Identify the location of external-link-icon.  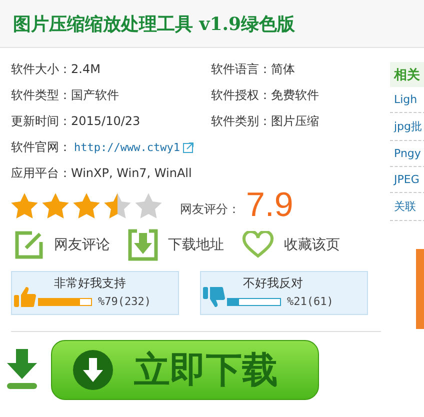
(188, 147).